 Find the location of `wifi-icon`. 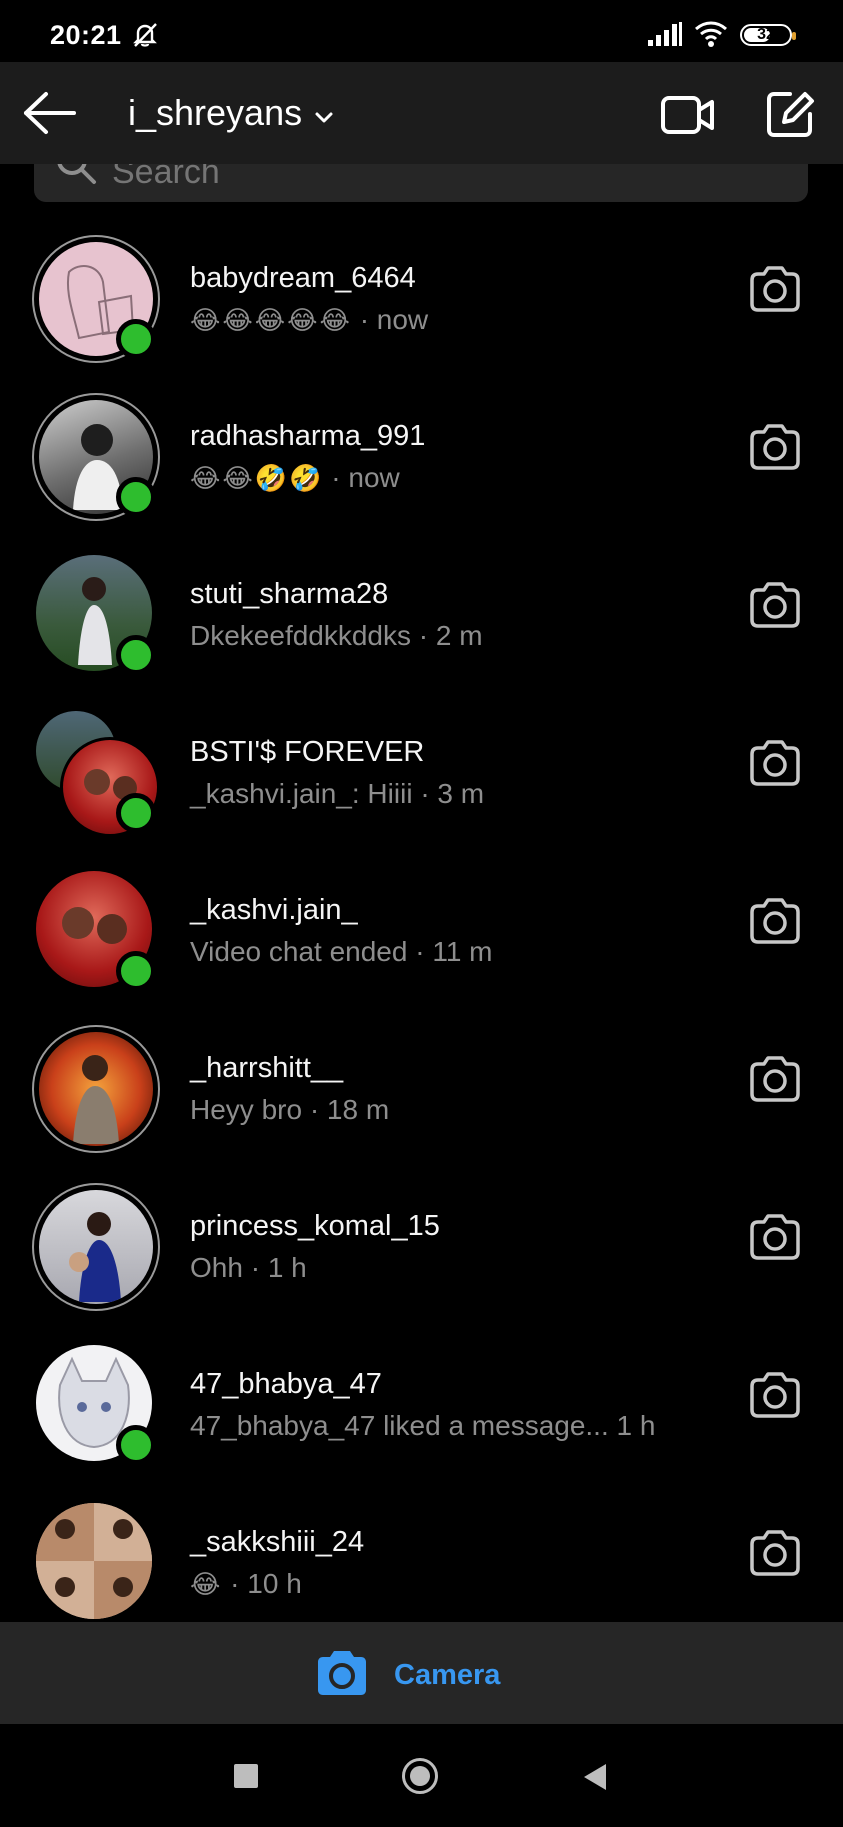

wifi-icon is located at coordinates (711, 36).